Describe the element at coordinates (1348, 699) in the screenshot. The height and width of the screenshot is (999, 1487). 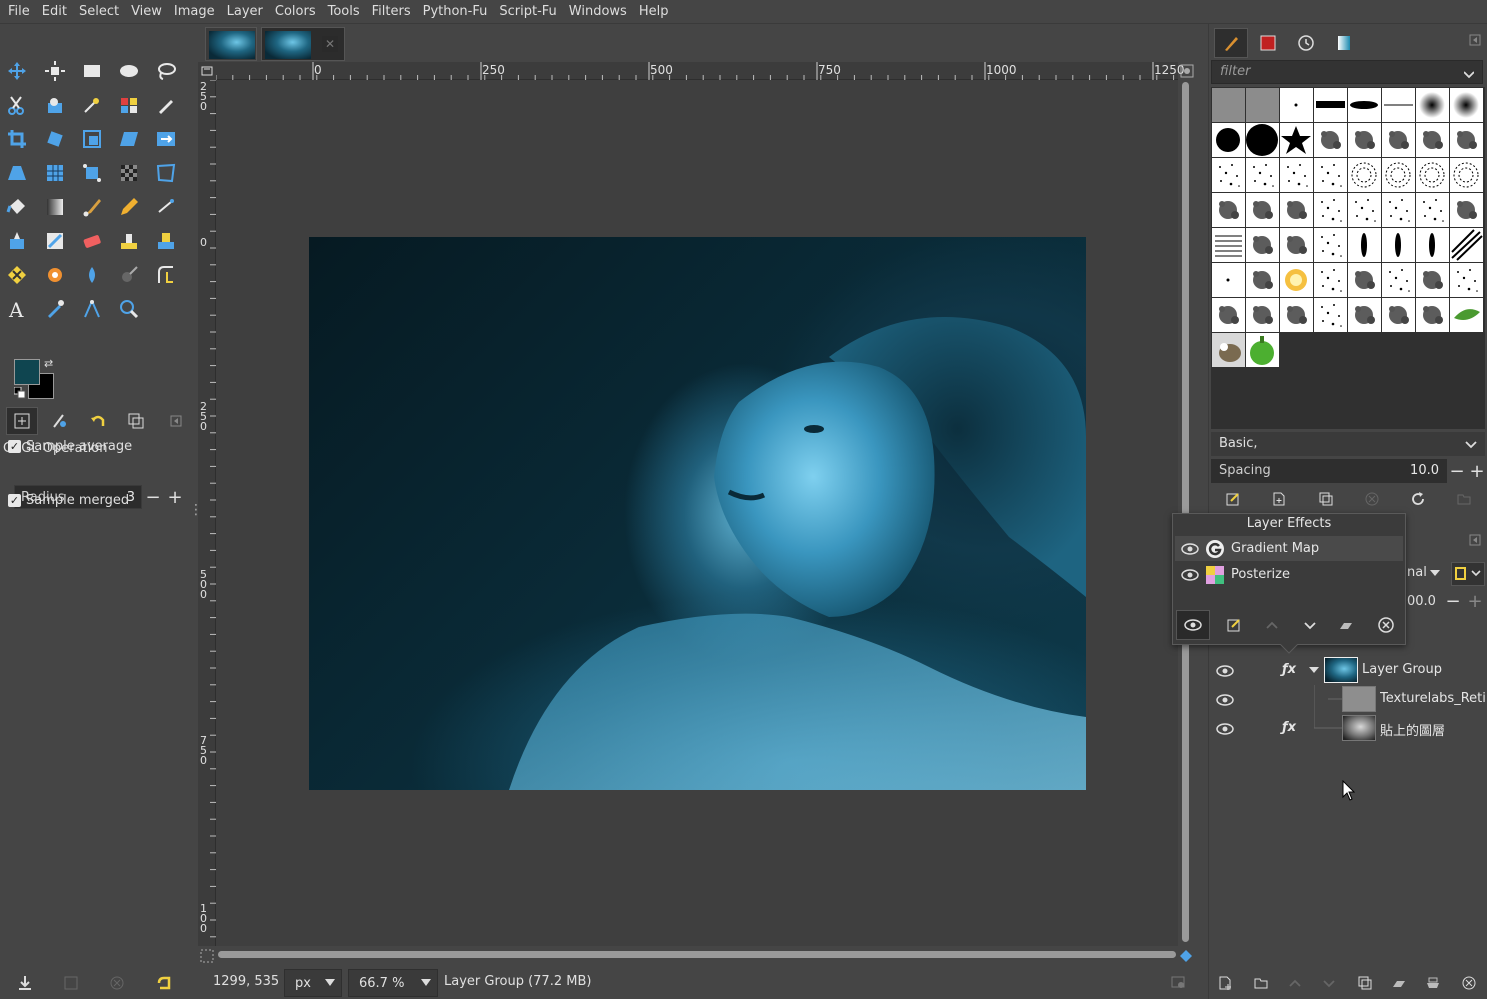
I see `layer-row-texture: Texturelabs_Reticu` at that location.